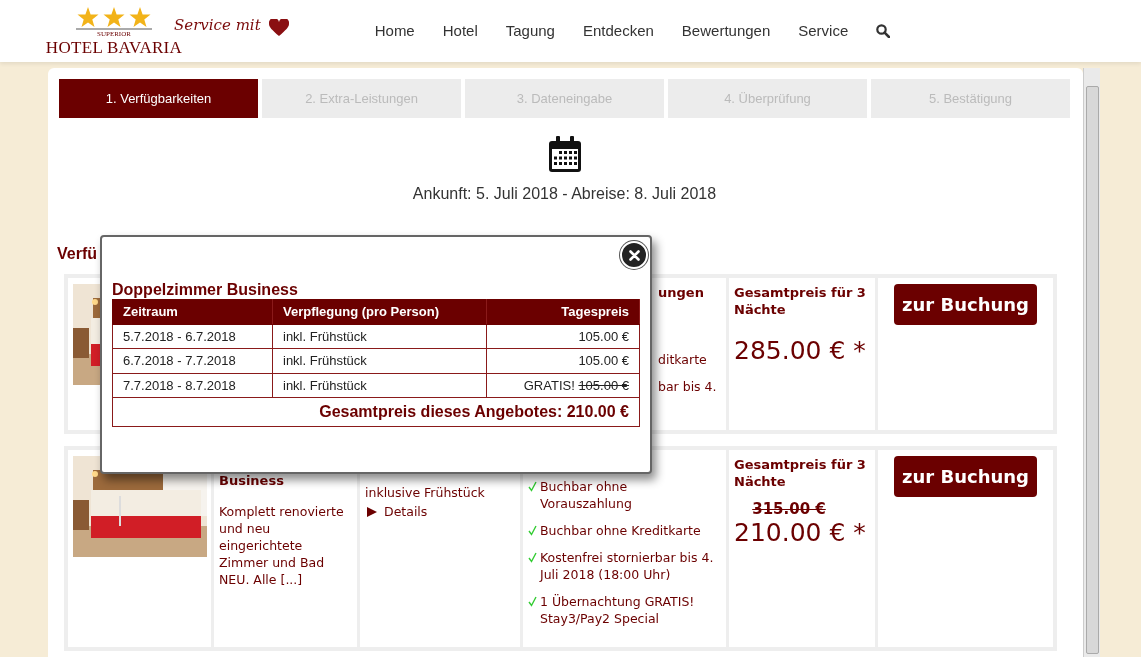  Describe the element at coordinates (530, 31) in the screenshot. I see `nav-link: Tagung` at that location.